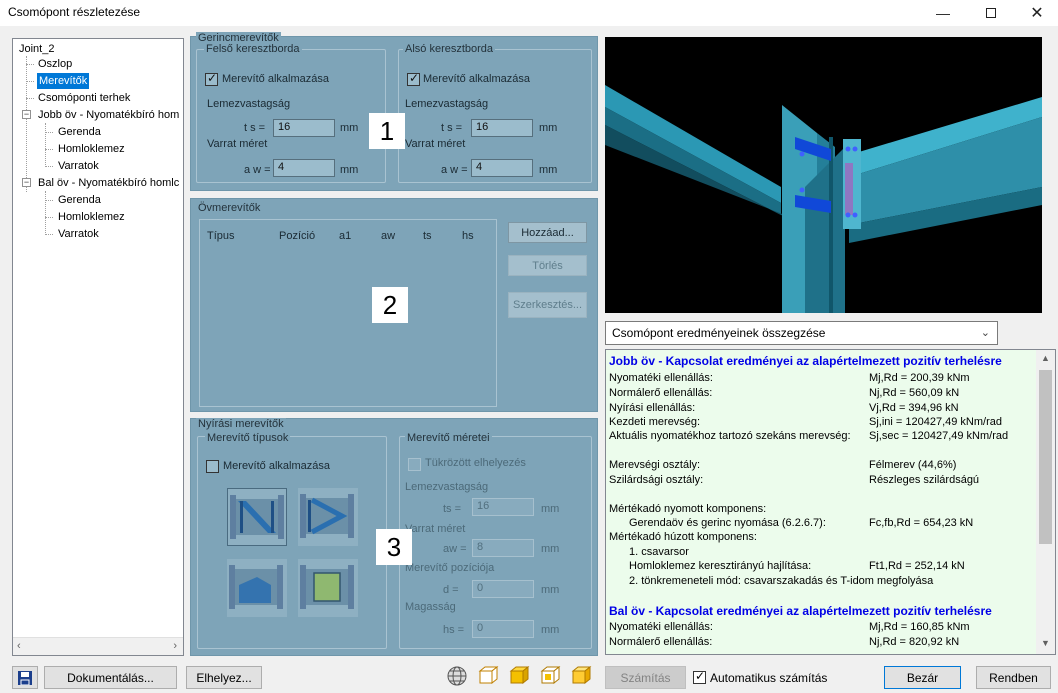 This screenshot has height=693, width=1058. I want to click on auto-calc-label: Automatikus számítás, so click(769, 678).